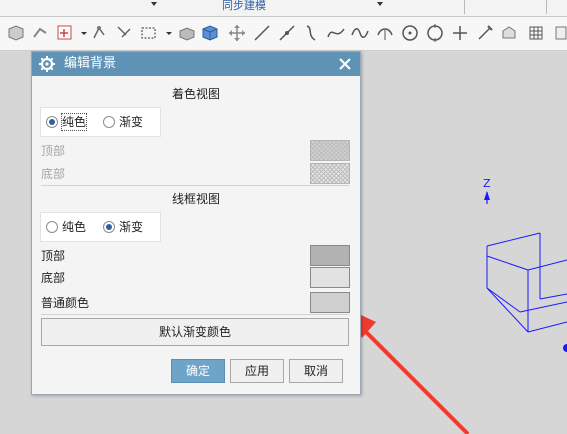 The height and width of the screenshot is (434, 567). What do you see at coordinates (410, 33) in the screenshot?
I see `circle-icon` at bounding box center [410, 33].